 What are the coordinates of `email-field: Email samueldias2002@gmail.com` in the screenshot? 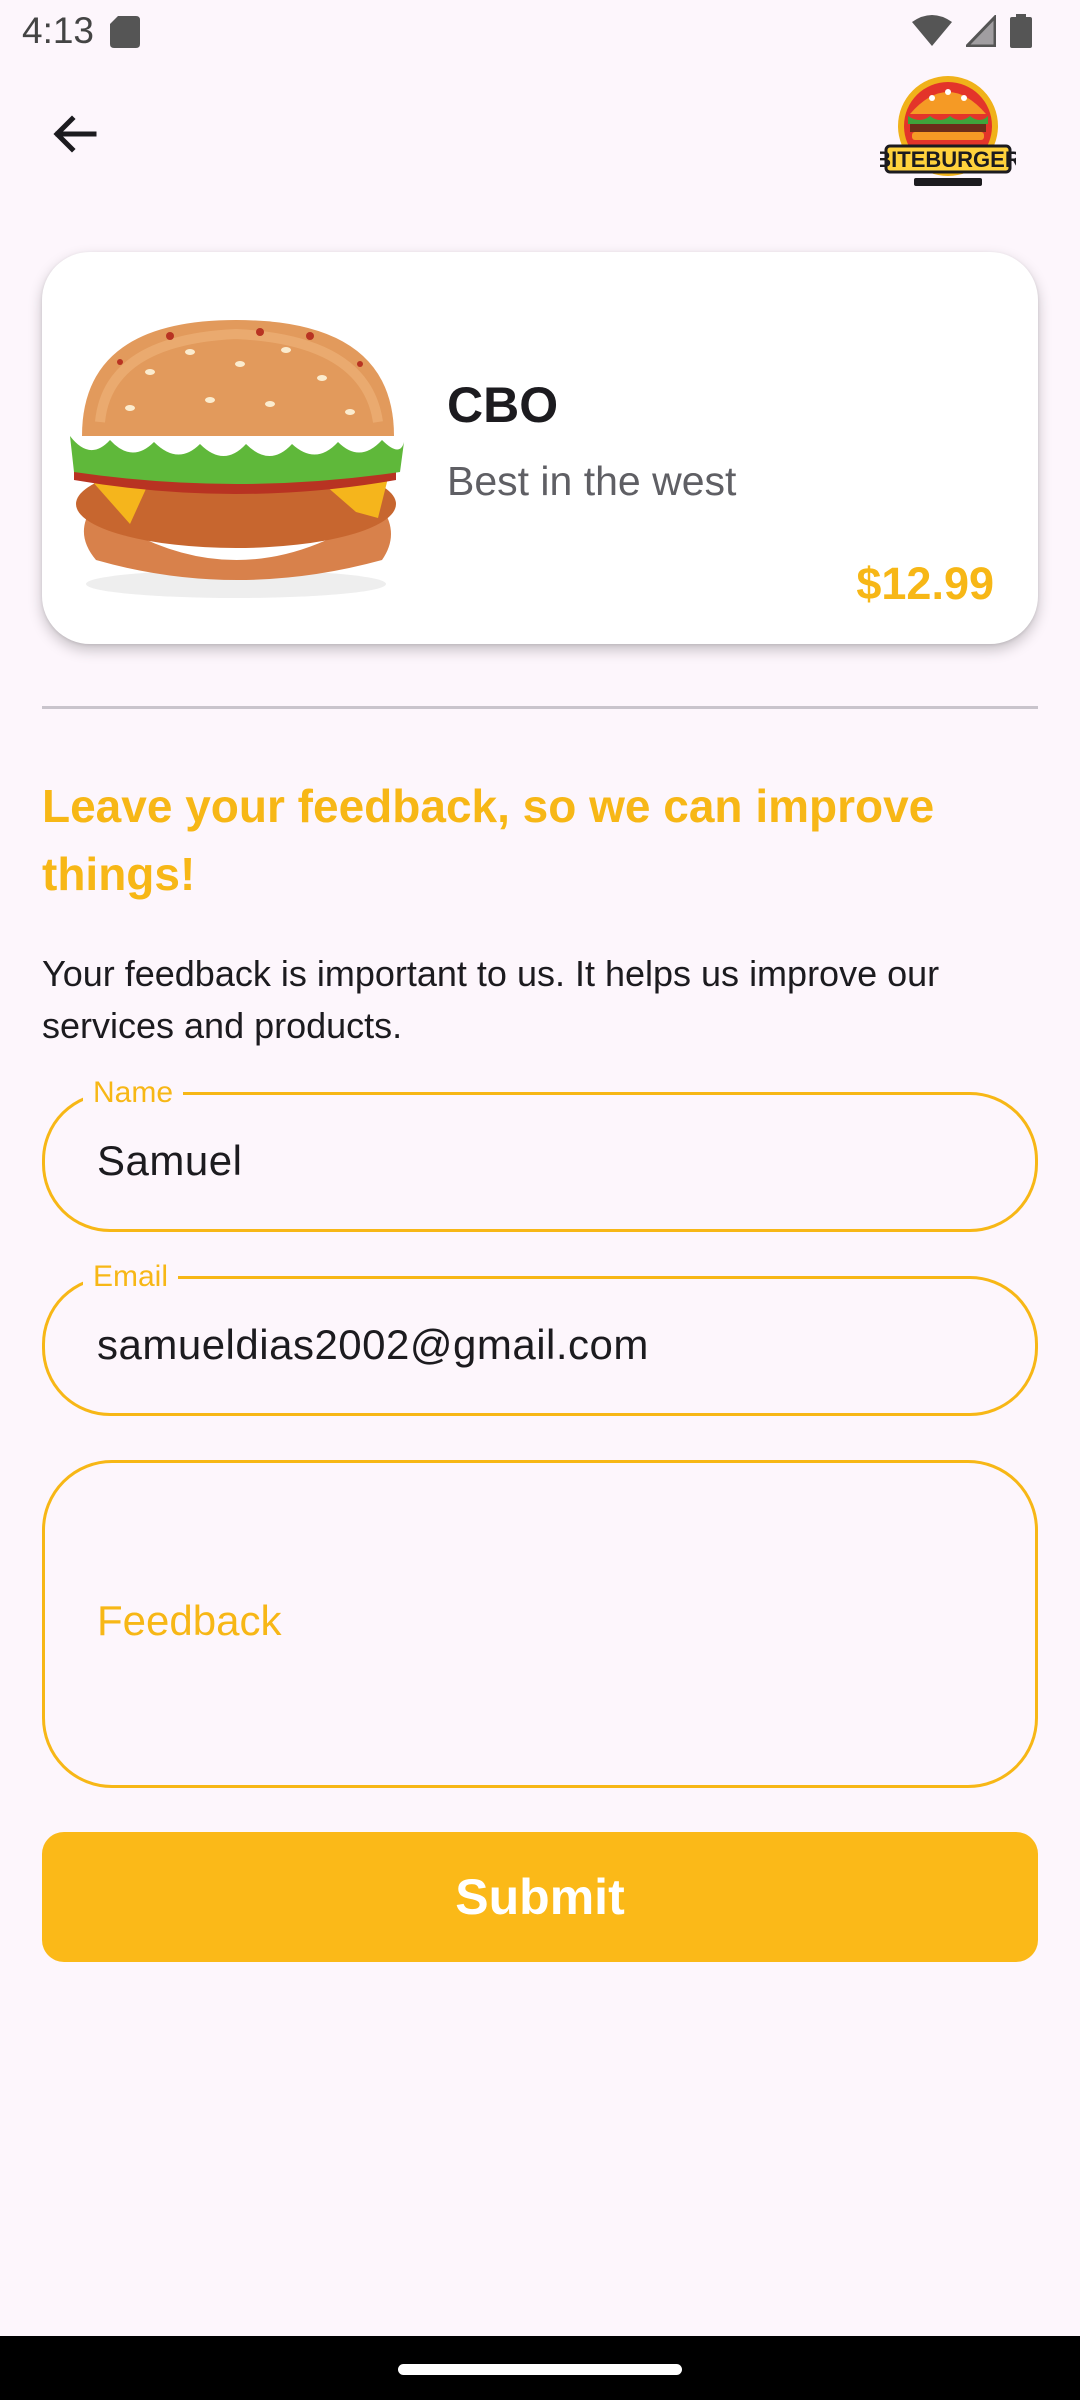 It's located at (540, 1336).